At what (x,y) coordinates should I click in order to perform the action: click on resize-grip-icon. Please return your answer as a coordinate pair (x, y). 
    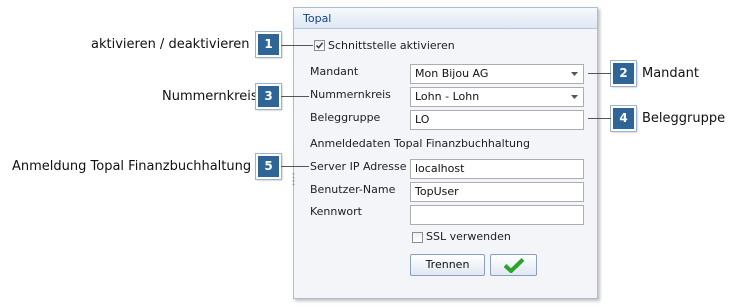
    Looking at the image, I should click on (293, 179).